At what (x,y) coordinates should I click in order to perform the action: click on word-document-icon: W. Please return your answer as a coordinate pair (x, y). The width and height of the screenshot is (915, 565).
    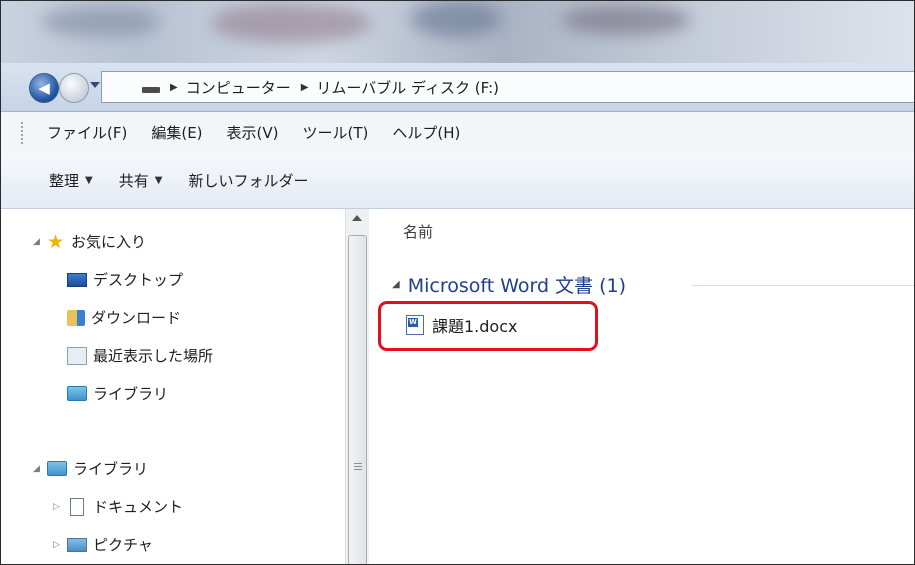
    Looking at the image, I should click on (415, 325).